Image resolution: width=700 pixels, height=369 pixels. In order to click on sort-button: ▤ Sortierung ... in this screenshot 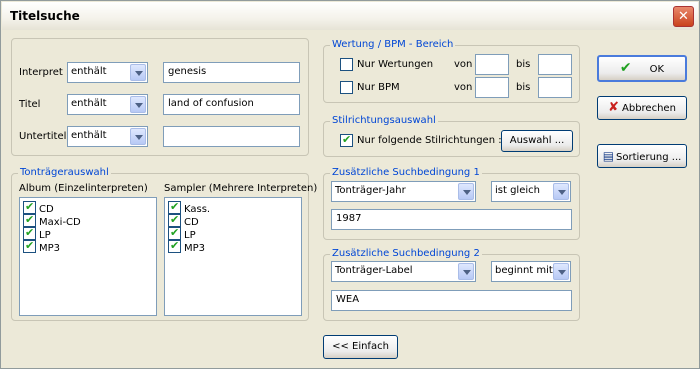, I will do `click(642, 156)`.